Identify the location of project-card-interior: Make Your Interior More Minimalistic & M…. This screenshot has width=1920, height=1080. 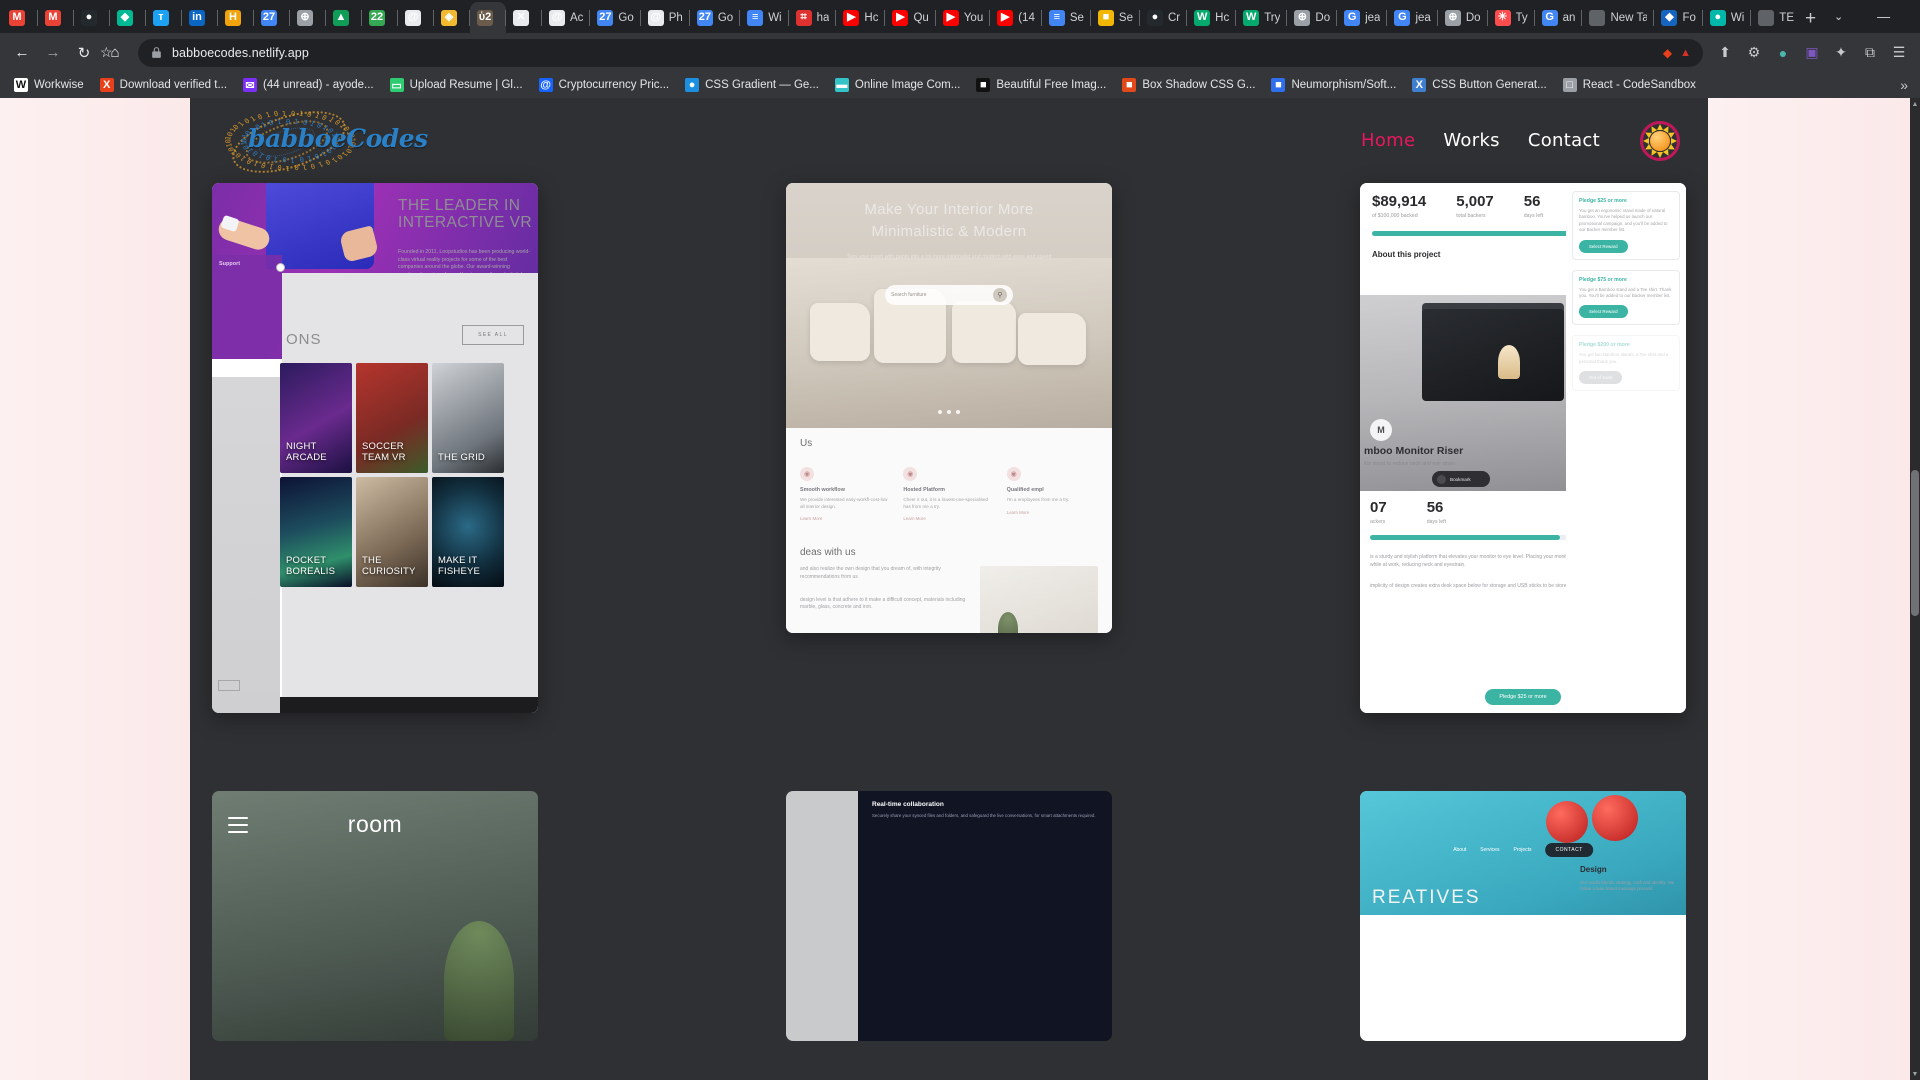
(949, 408).